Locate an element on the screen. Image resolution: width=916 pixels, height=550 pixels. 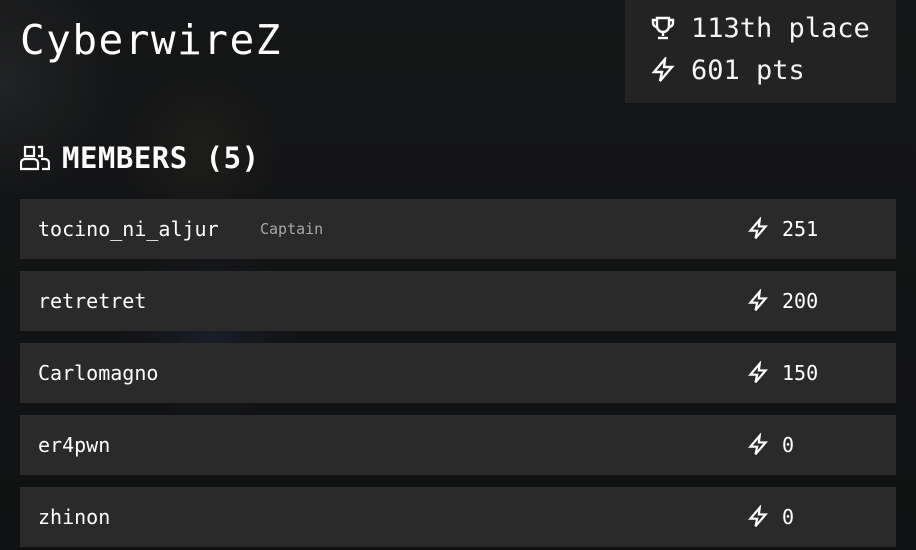
team-points: 601 pts is located at coordinates (727, 70).